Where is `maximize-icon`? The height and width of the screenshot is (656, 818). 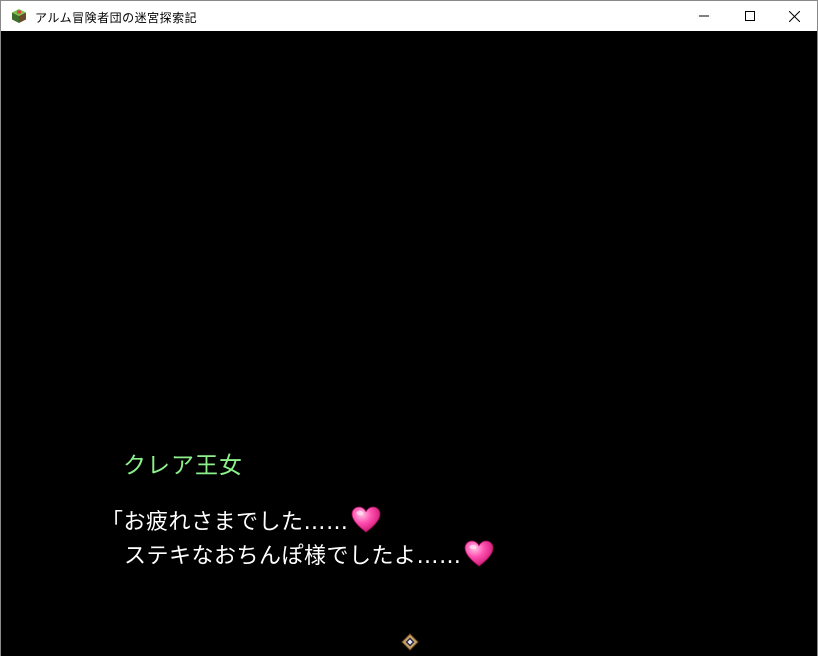 maximize-icon is located at coordinates (750, 16).